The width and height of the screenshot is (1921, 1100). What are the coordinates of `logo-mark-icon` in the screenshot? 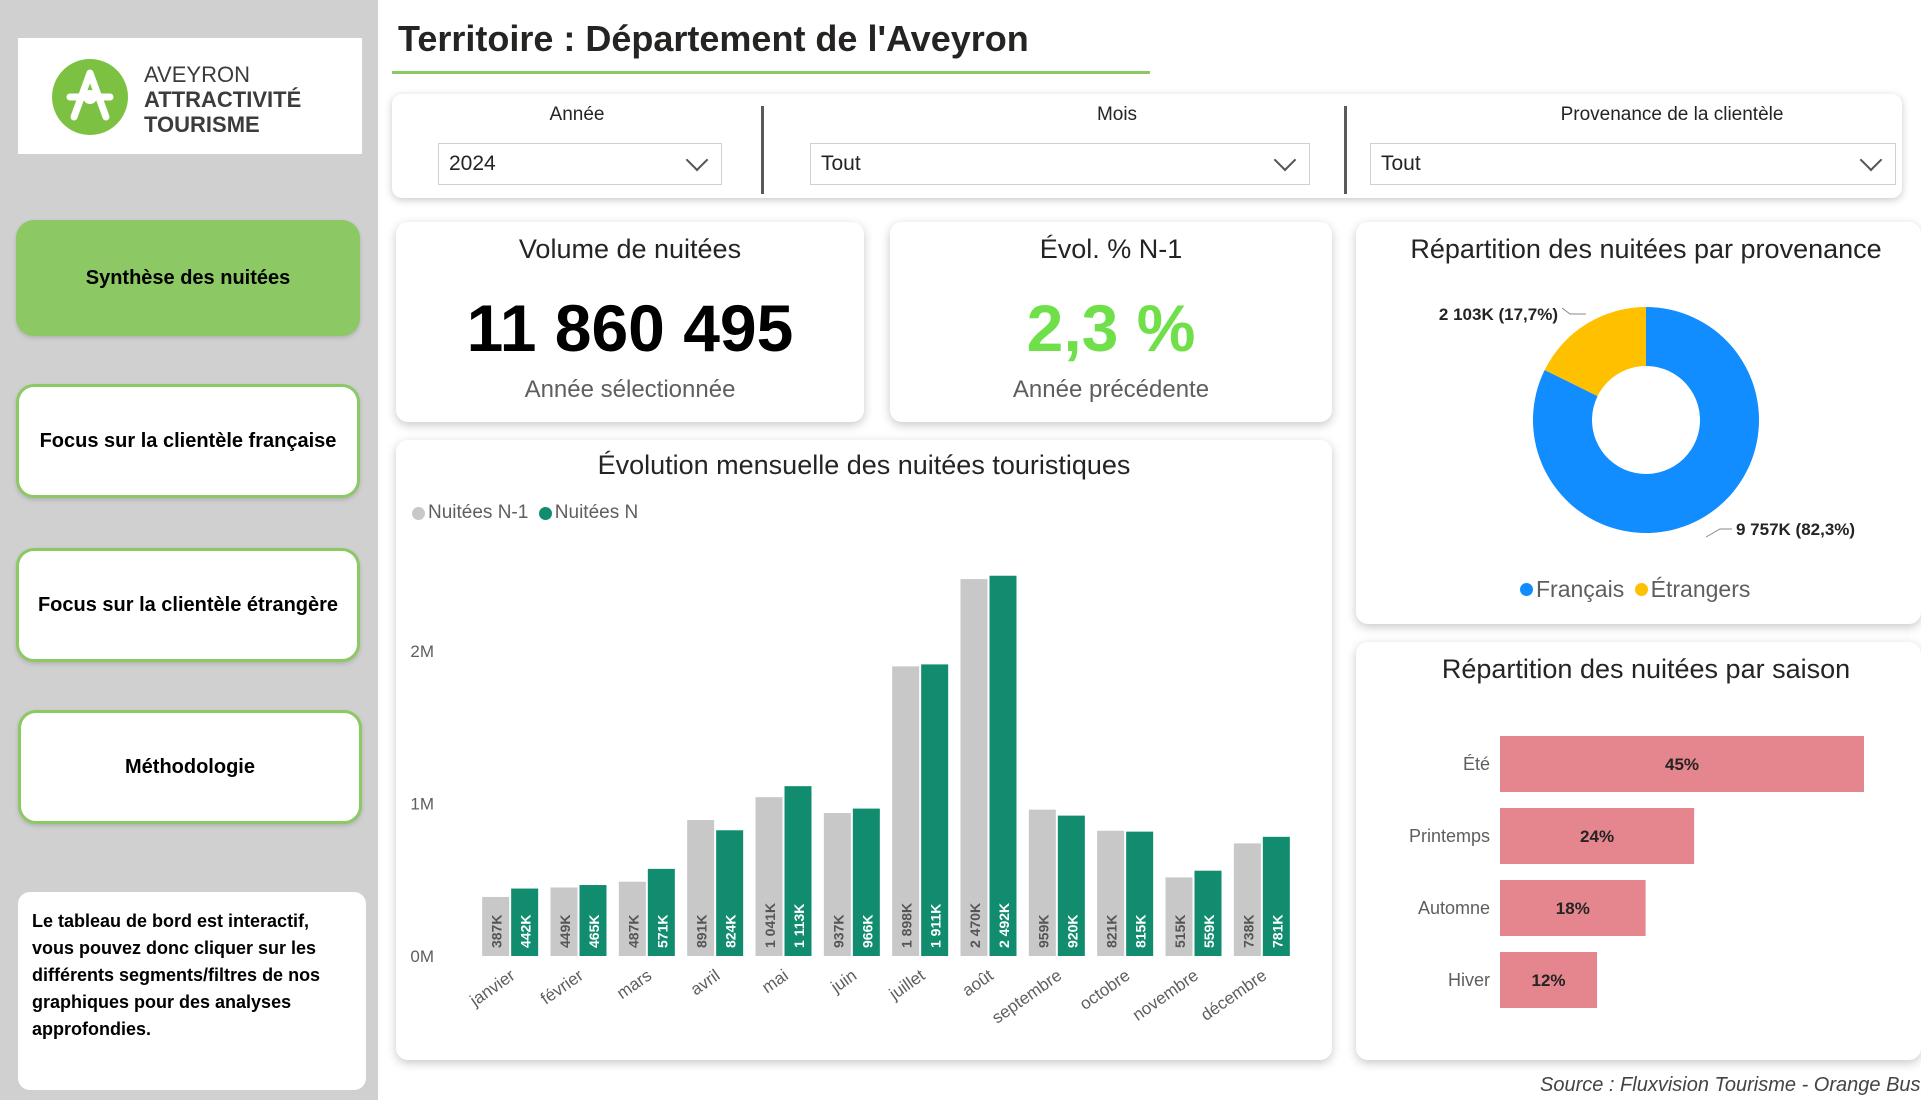 It's located at (90, 97).